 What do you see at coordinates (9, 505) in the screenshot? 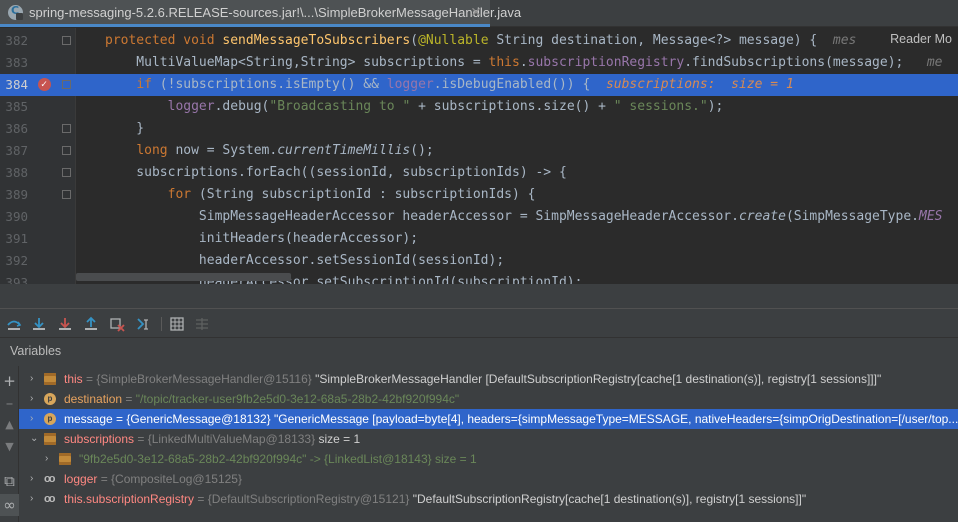
I see `watches-toggle-icon: ∞` at bounding box center [9, 505].